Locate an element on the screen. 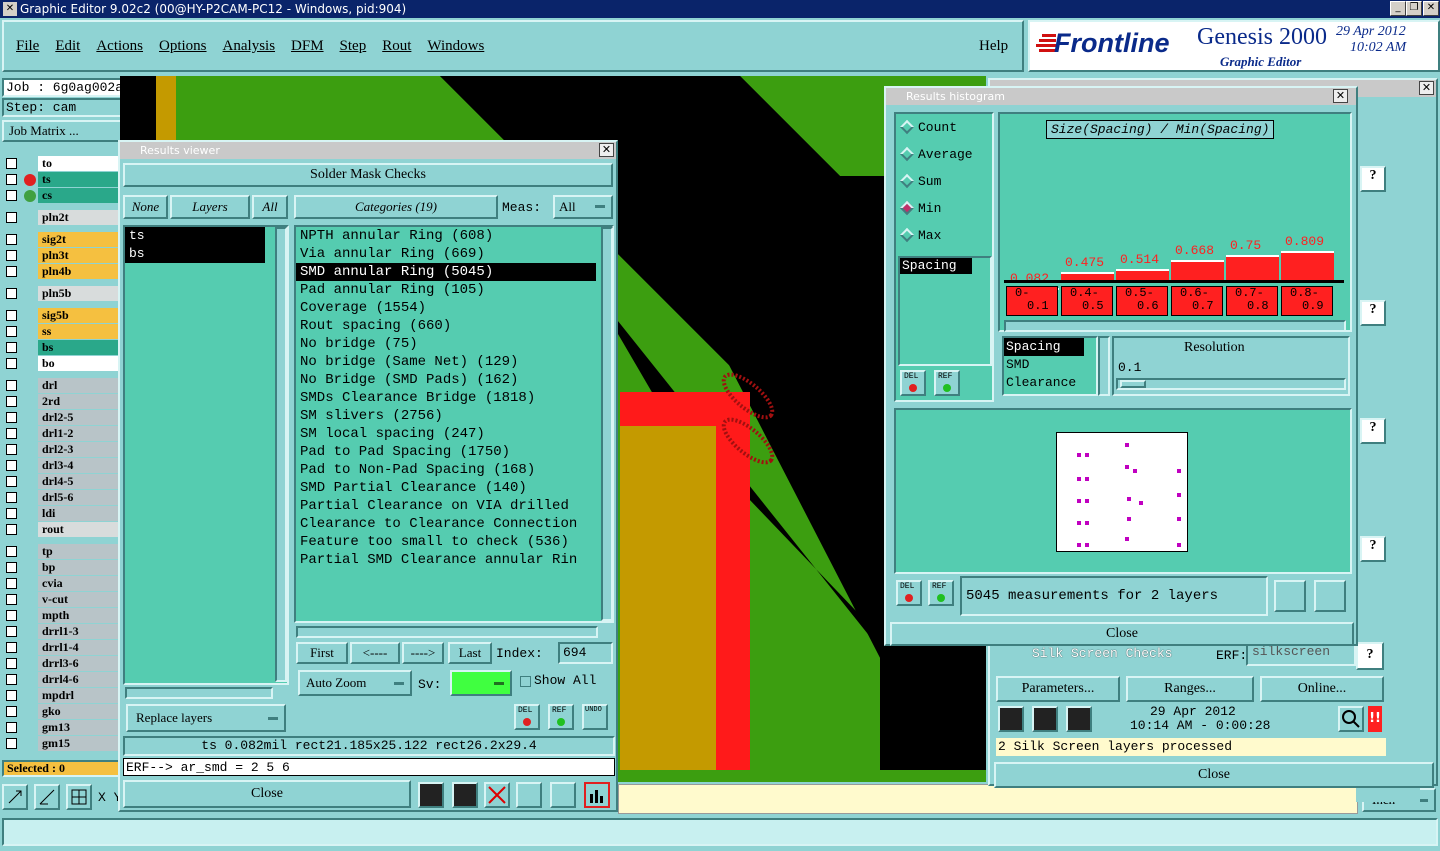  category-item: SM slivers (2756) is located at coordinates (446, 416).